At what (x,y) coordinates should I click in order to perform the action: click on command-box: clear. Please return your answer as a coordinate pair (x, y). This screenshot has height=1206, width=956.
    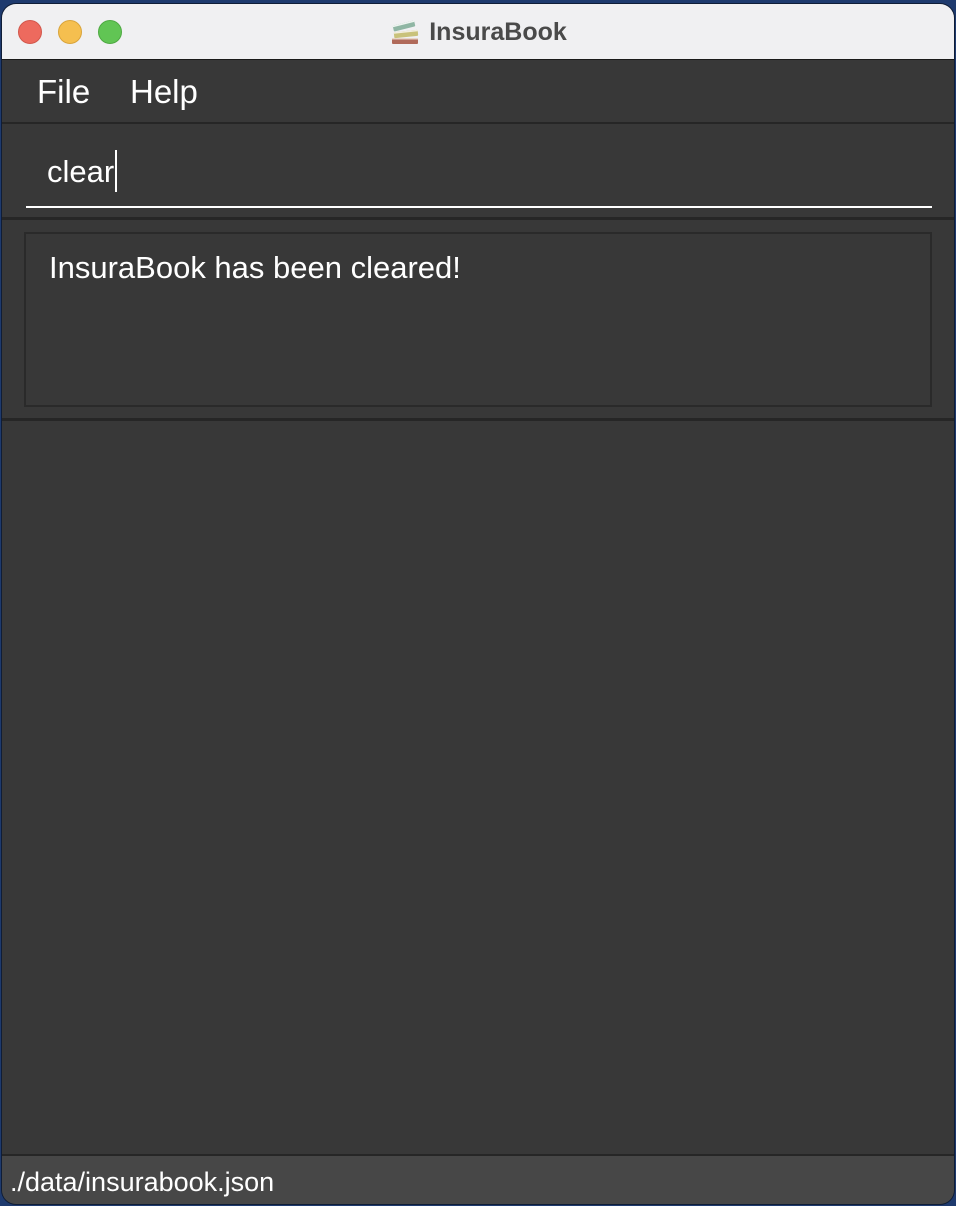
    Looking at the image, I should click on (478, 173).